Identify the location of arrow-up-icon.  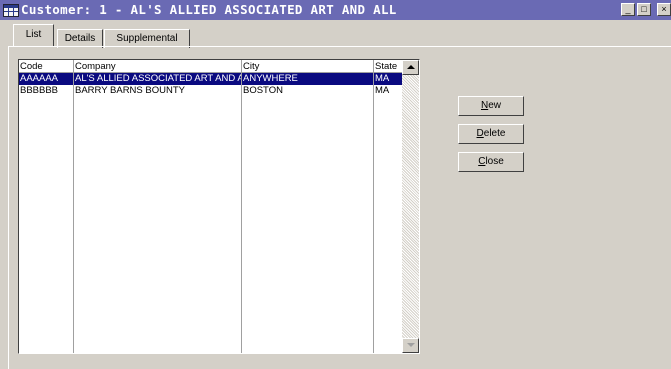
(411, 67).